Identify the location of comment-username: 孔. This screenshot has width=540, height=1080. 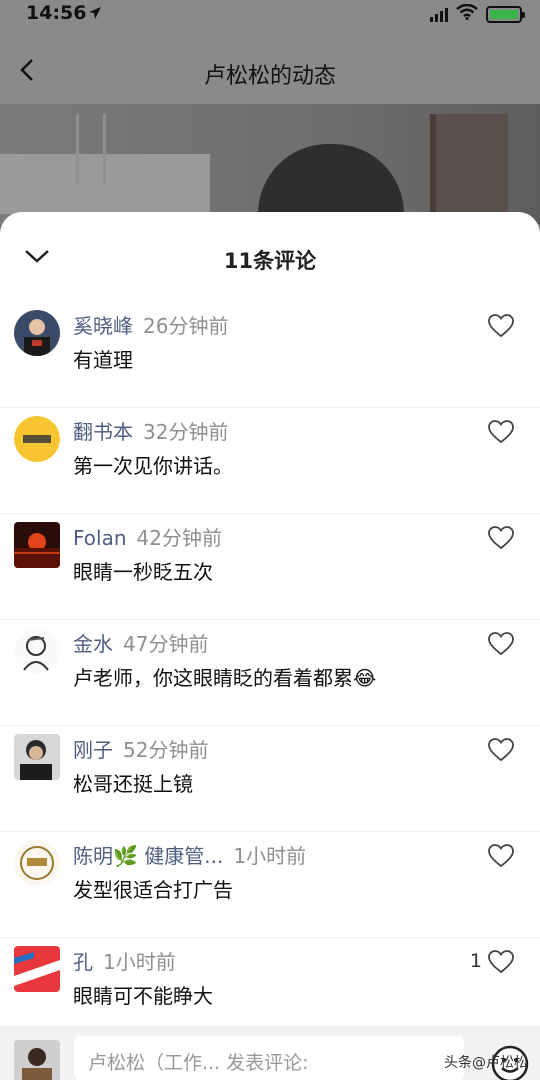
(83, 962).